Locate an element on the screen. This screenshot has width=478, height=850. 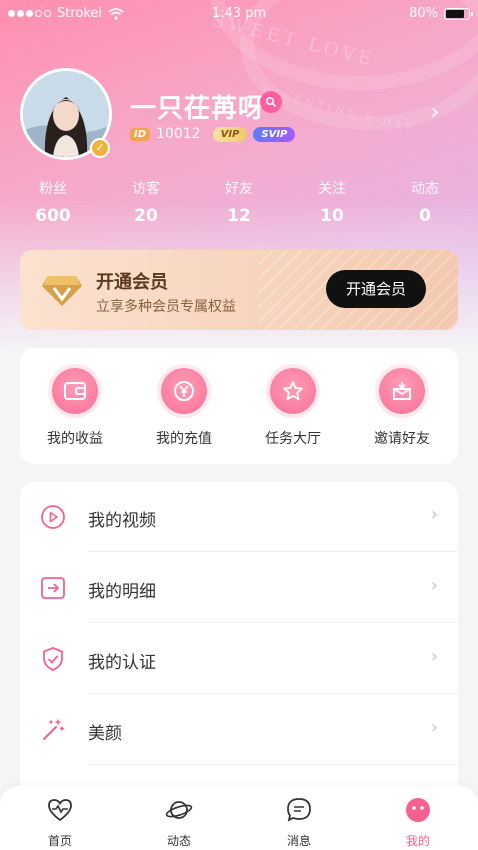
tab-label: 首页 is located at coordinates (59, 841).